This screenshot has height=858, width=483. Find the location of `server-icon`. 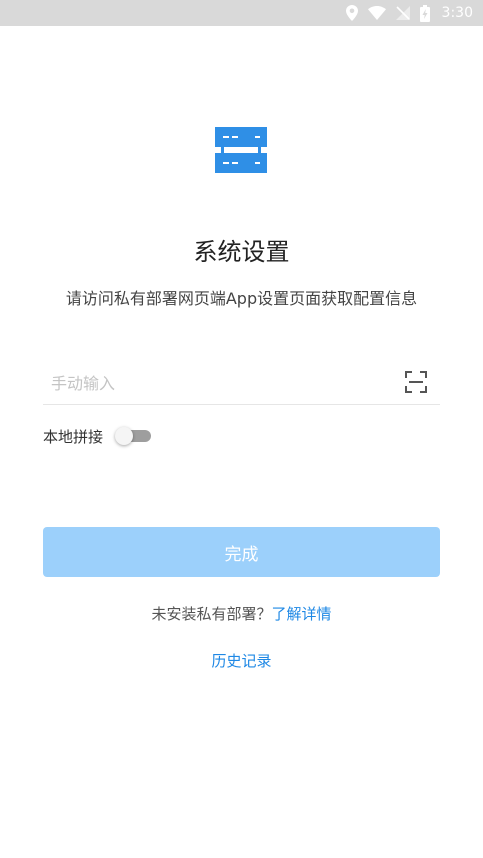

server-icon is located at coordinates (241, 150).